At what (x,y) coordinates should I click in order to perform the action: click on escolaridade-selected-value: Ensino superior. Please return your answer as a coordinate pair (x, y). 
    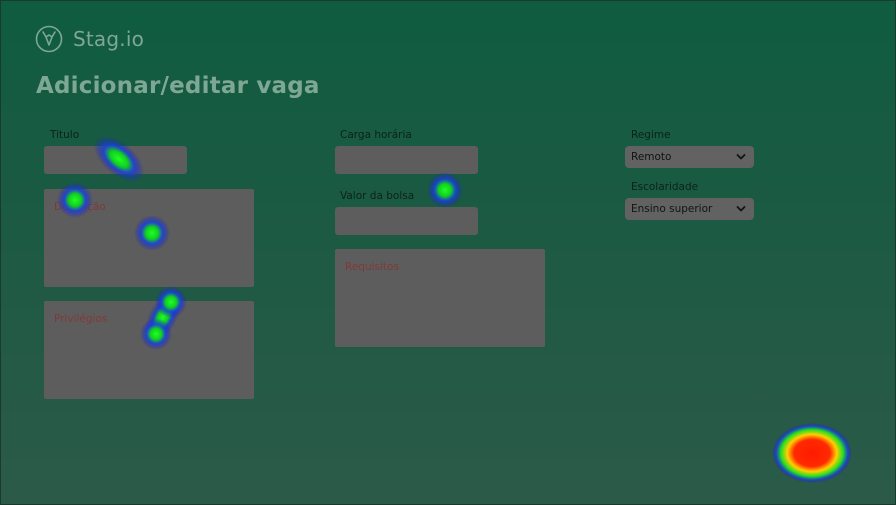
    Looking at the image, I should click on (672, 209).